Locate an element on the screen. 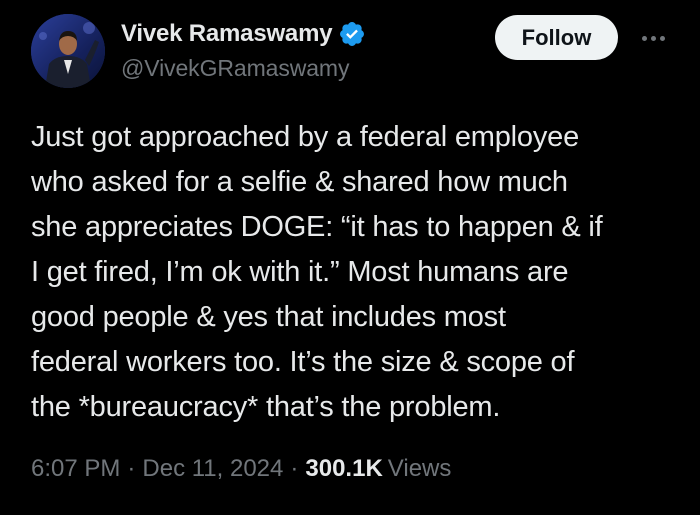 The width and height of the screenshot is (700, 515). tweet-text-line: the *bureaucracy* that’s the problem. is located at coordinates (266, 407).